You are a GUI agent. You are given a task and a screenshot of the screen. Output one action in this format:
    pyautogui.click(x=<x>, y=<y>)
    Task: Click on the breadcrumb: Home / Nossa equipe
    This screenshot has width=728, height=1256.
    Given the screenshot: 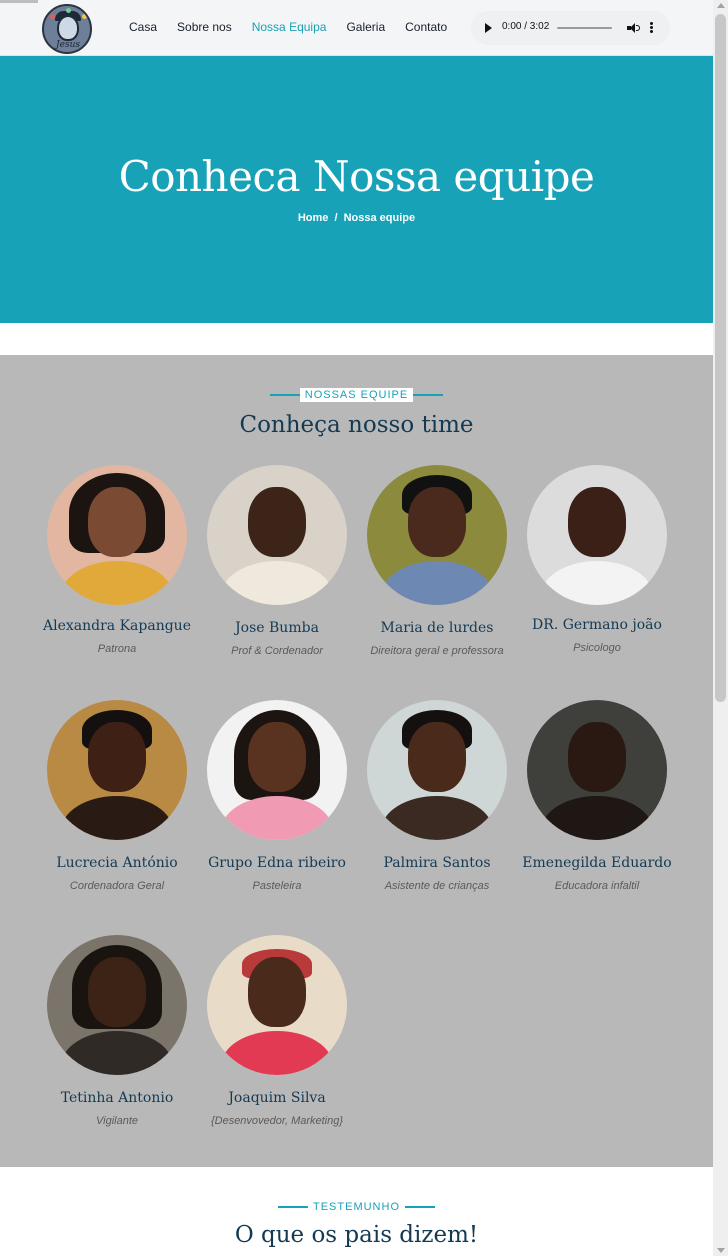 What is the action you would take?
    pyautogui.click(x=356, y=218)
    